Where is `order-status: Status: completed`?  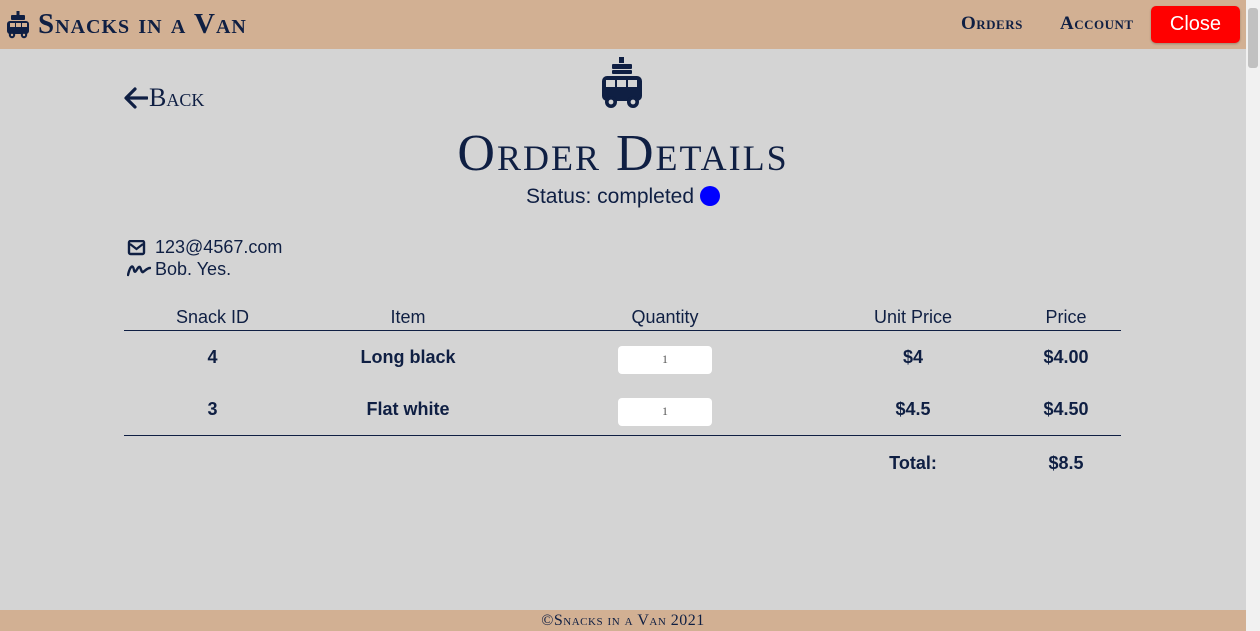
order-status: Status: completed is located at coordinates (623, 197).